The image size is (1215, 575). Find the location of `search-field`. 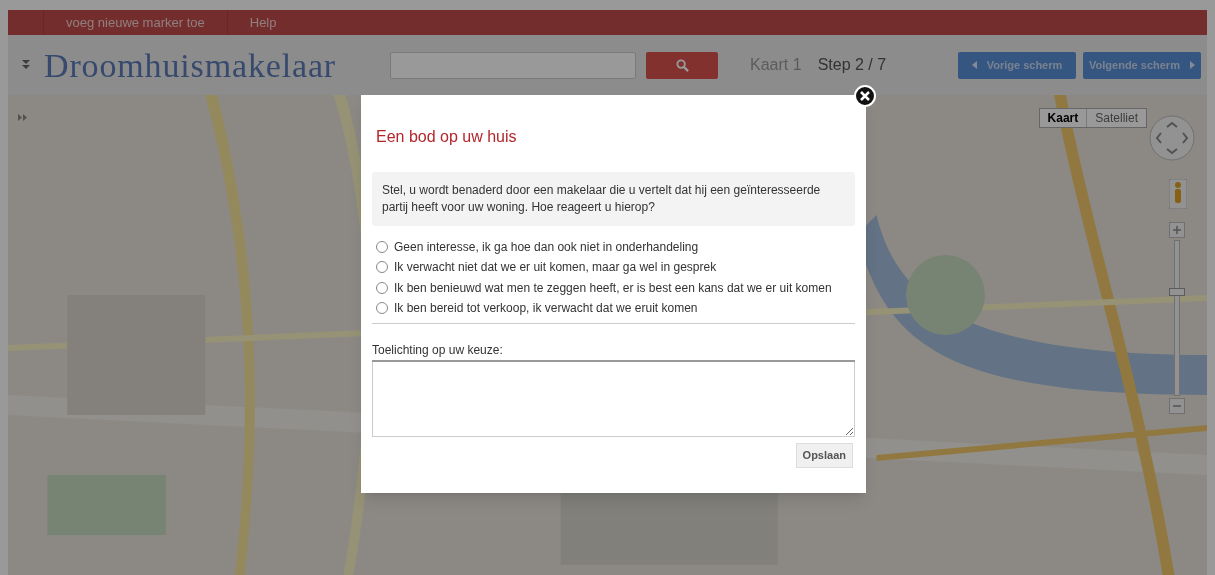

search-field is located at coordinates (513, 65).